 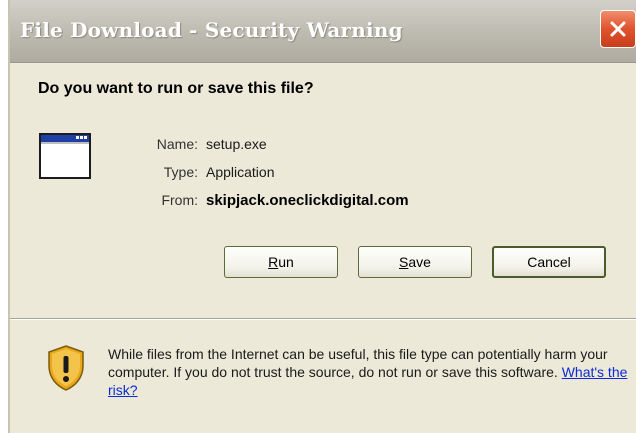 I want to click on dialog-question: Do you want to run or save this file?, so click(x=176, y=88).